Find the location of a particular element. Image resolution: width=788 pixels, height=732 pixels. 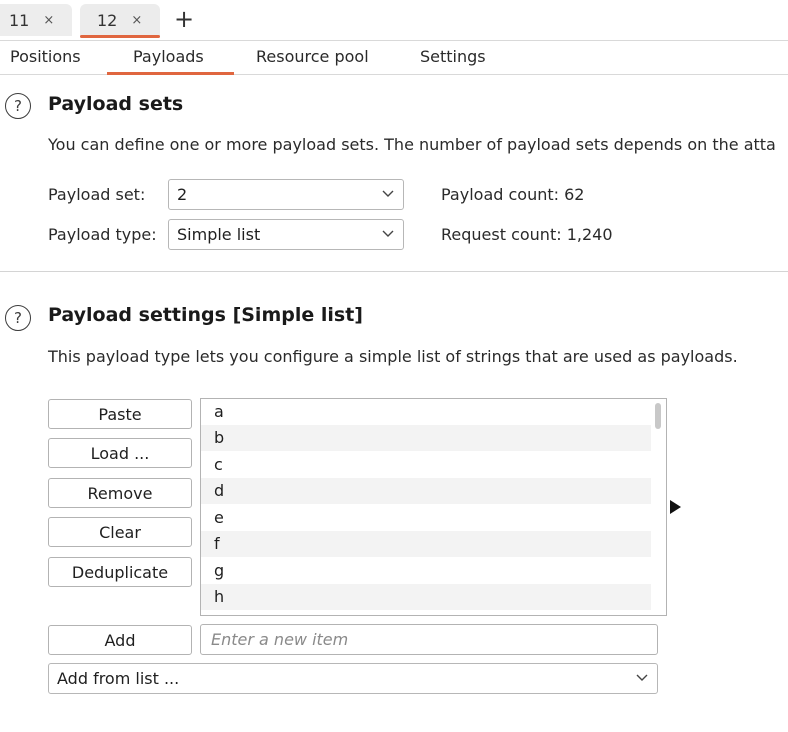

active-tab-indicator is located at coordinates (170, 73).